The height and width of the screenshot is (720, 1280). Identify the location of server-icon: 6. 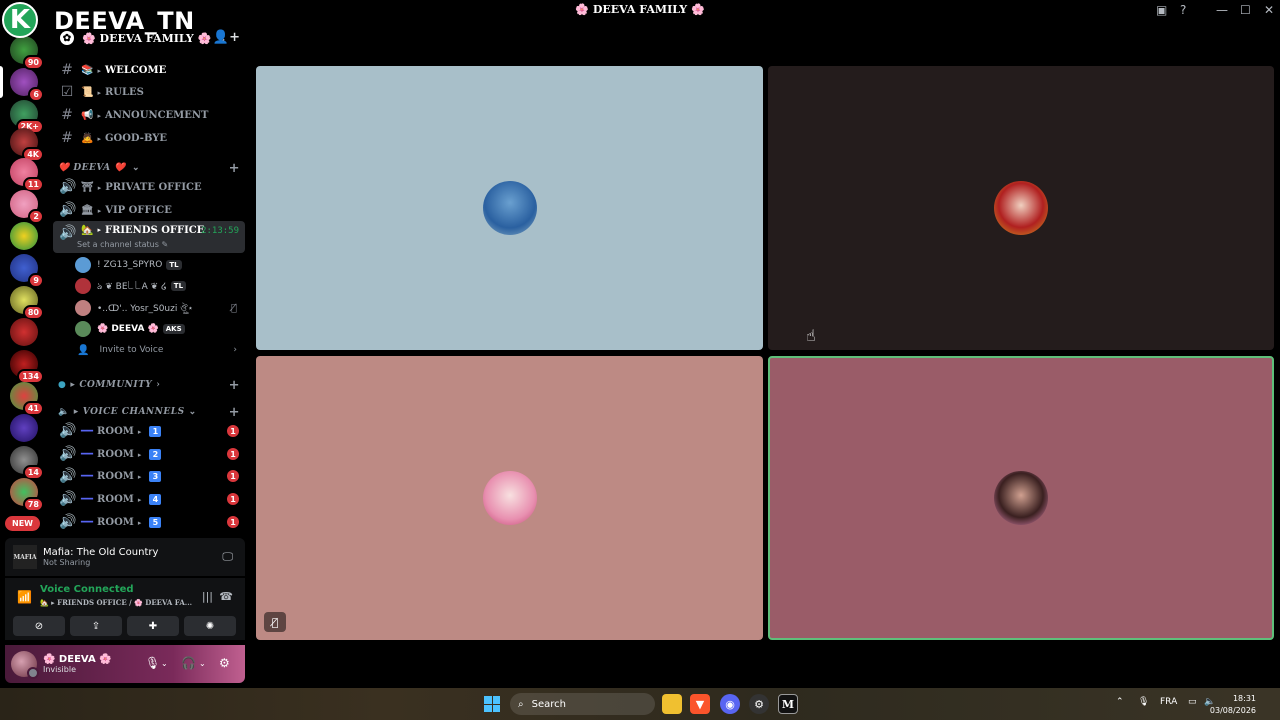
(27, 85).